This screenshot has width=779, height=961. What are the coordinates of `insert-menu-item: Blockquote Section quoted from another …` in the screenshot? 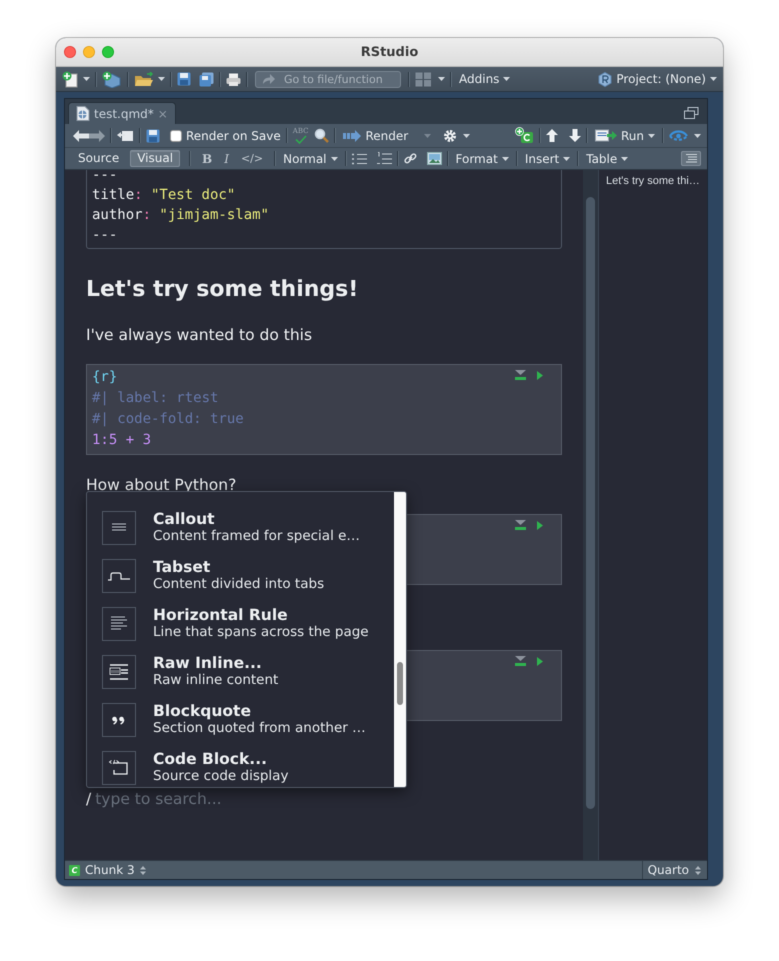 It's located at (240, 720).